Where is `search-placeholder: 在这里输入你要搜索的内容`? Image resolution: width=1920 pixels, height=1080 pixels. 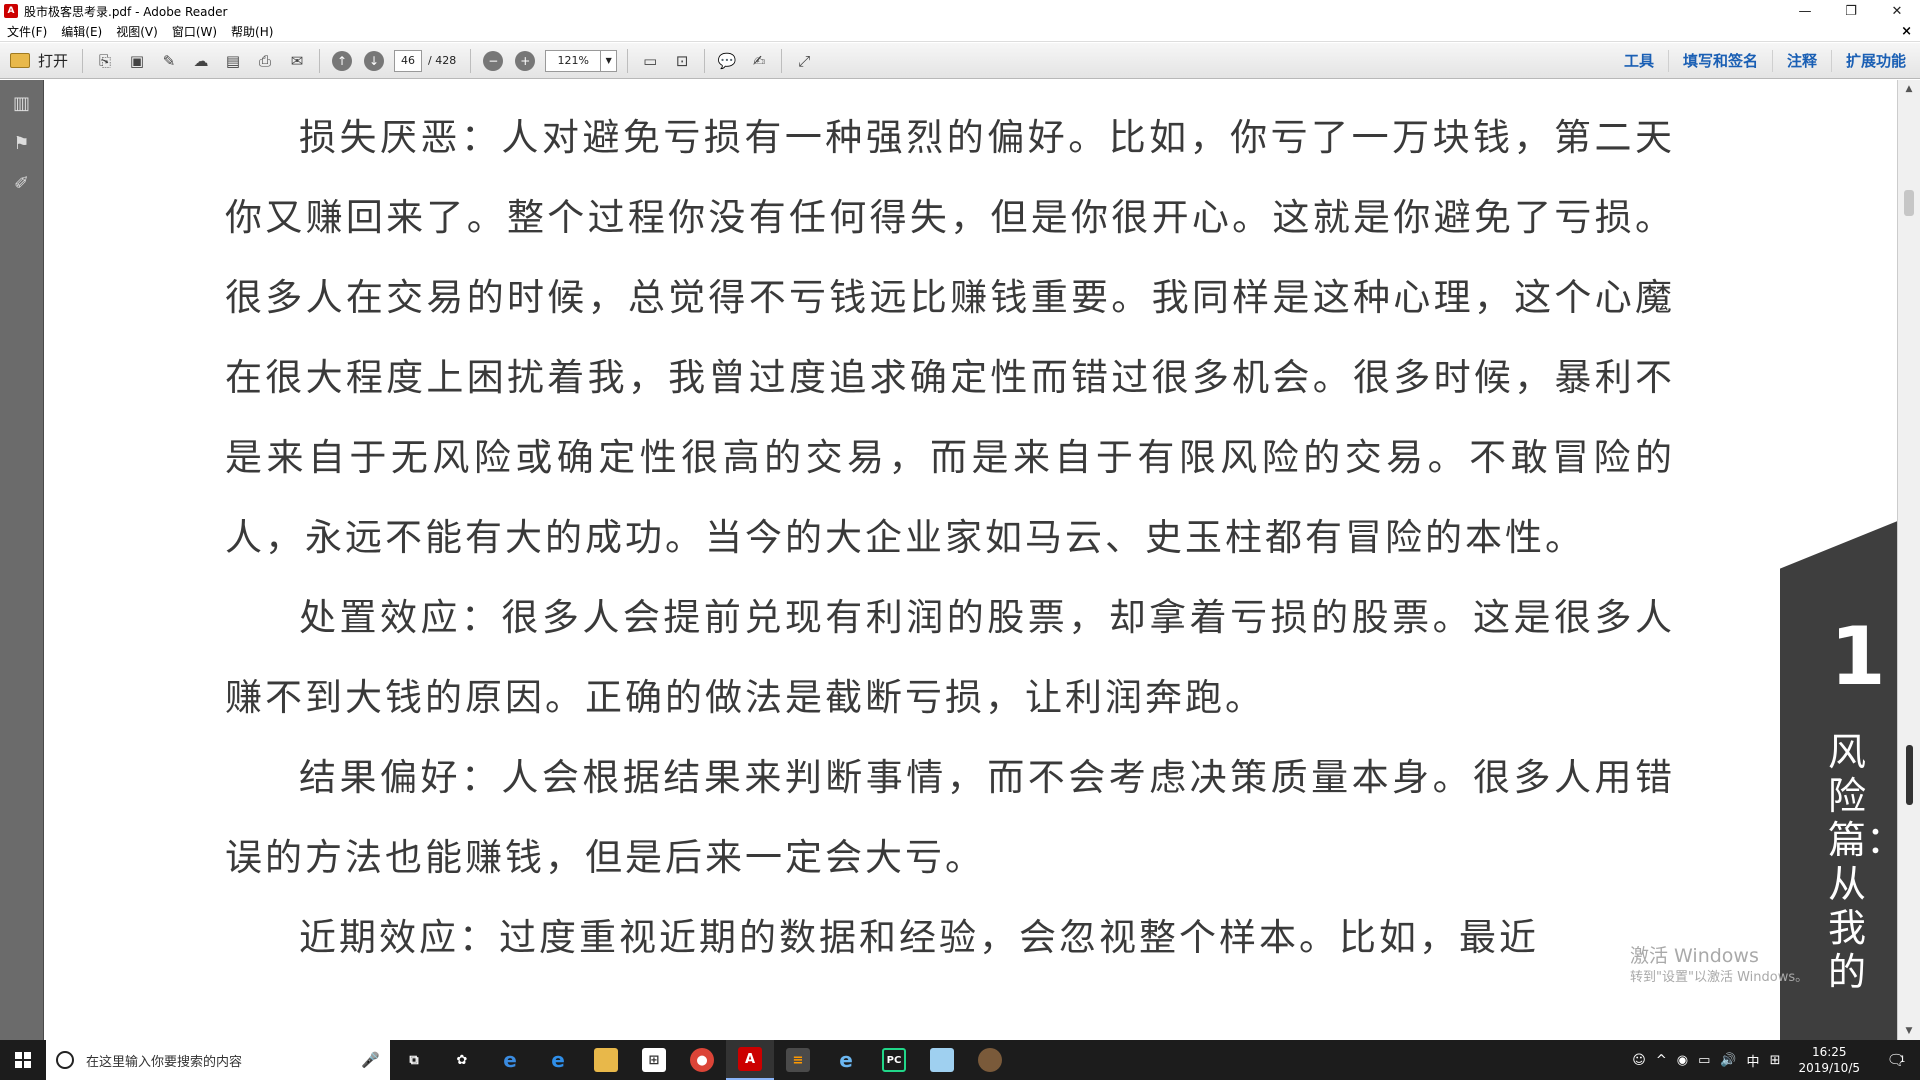
search-placeholder: 在这里输入你要搜索的内容 is located at coordinates (164, 1062).